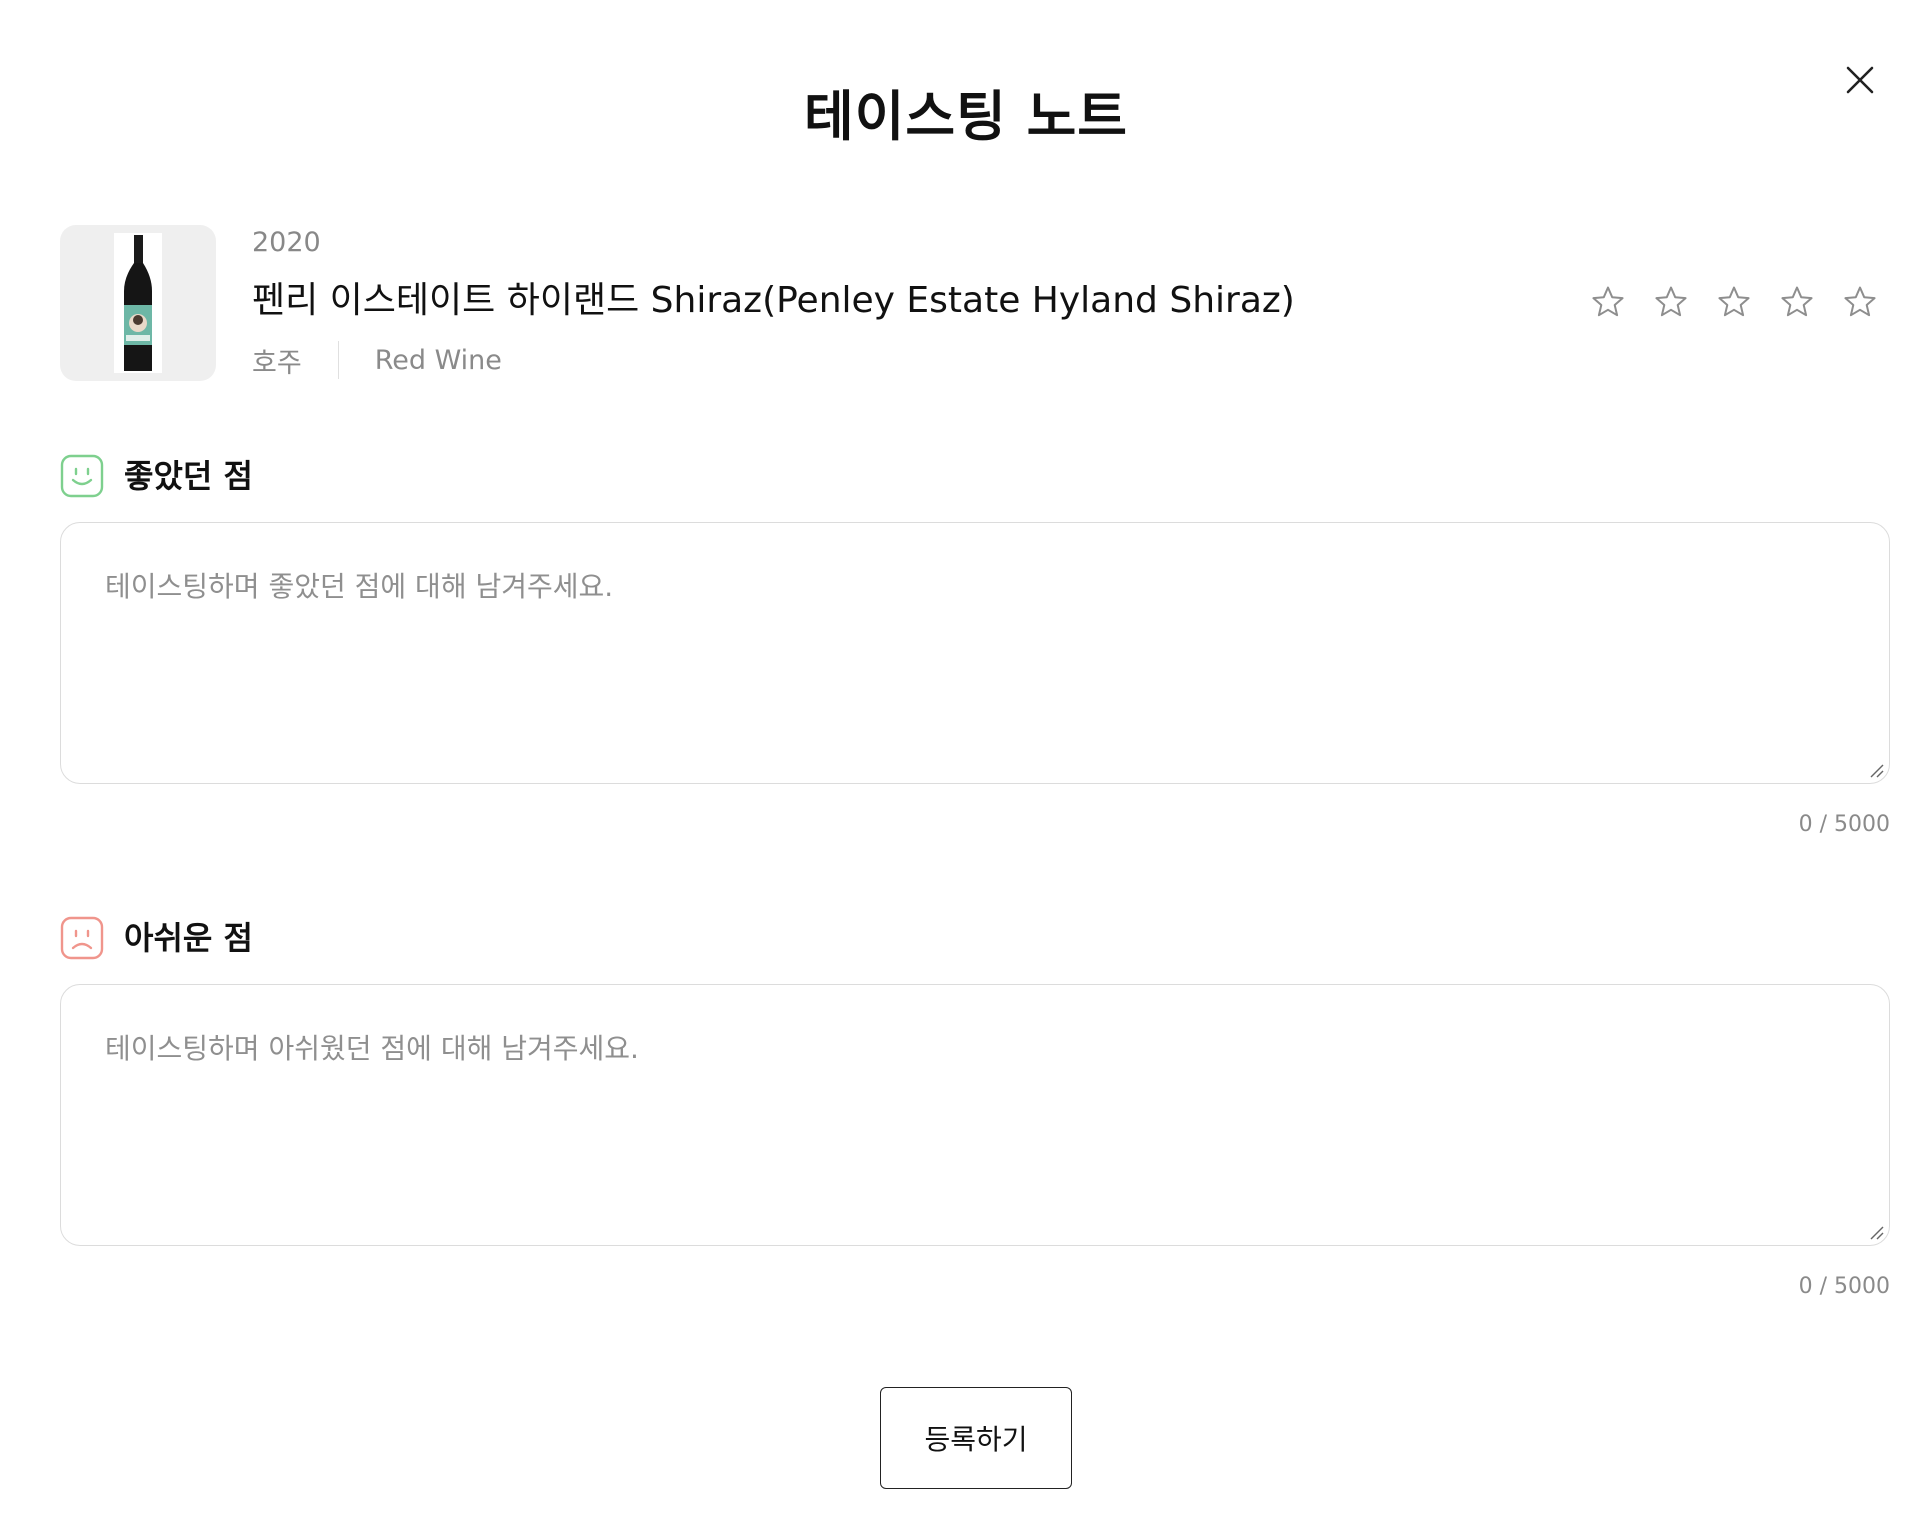 This screenshot has height=1538, width=1932. Describe the element at coordinates (976, 1438) in the screenshot. I see `submit-button: 등록하기` at that location.